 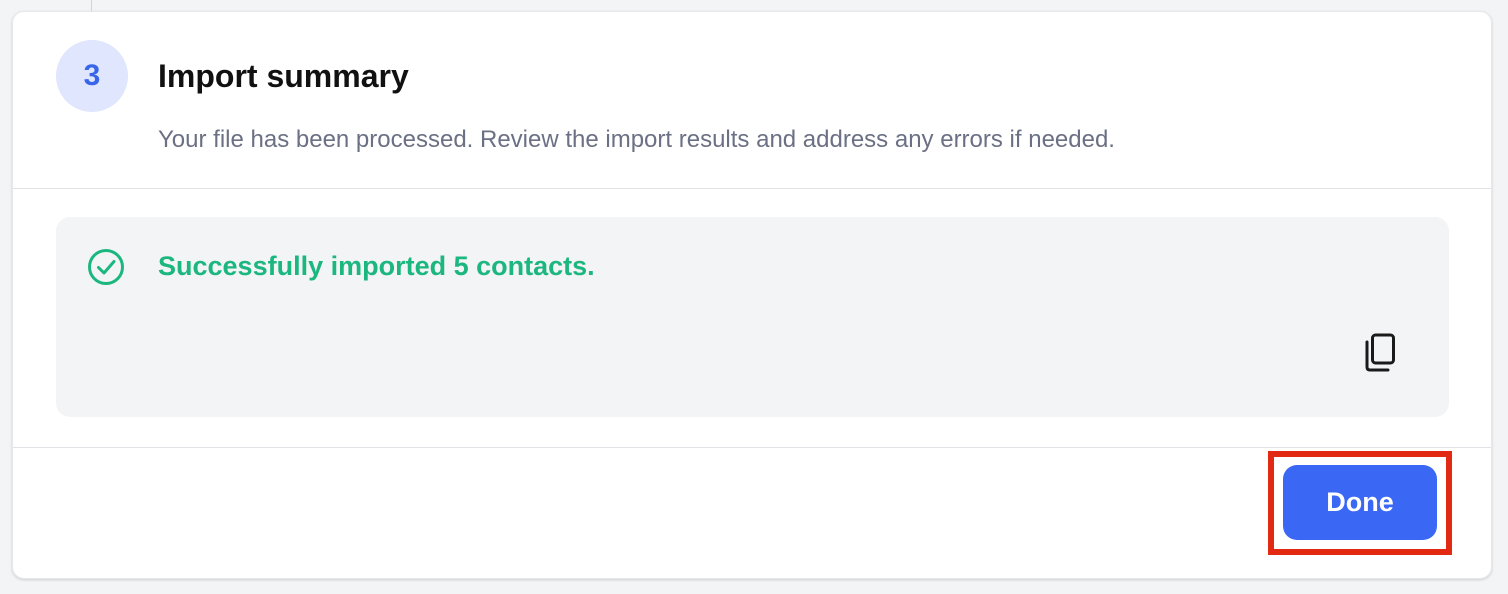 I want to click on header-divider, so click(x=752, y=188).